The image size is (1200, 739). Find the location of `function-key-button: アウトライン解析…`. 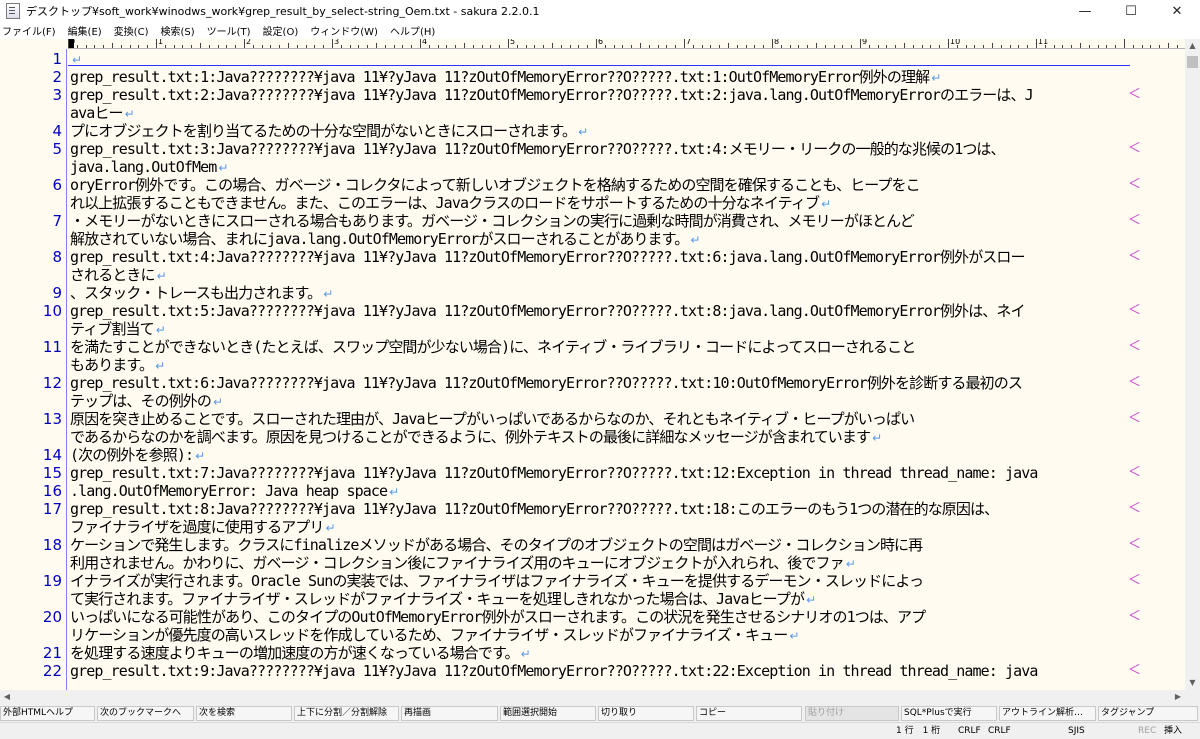

function-key-button: アウトライン解析… is located at coordinates (1047, 713).